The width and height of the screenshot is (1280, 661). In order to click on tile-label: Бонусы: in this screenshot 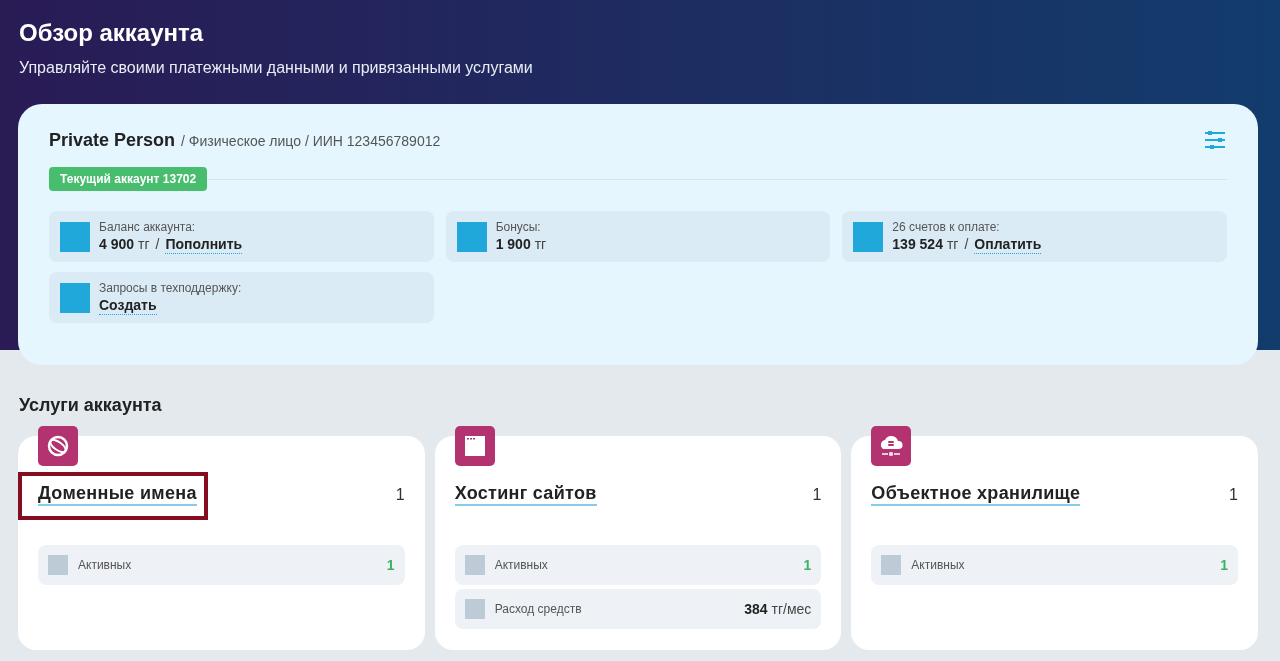, I will do `click(518, 227)`.